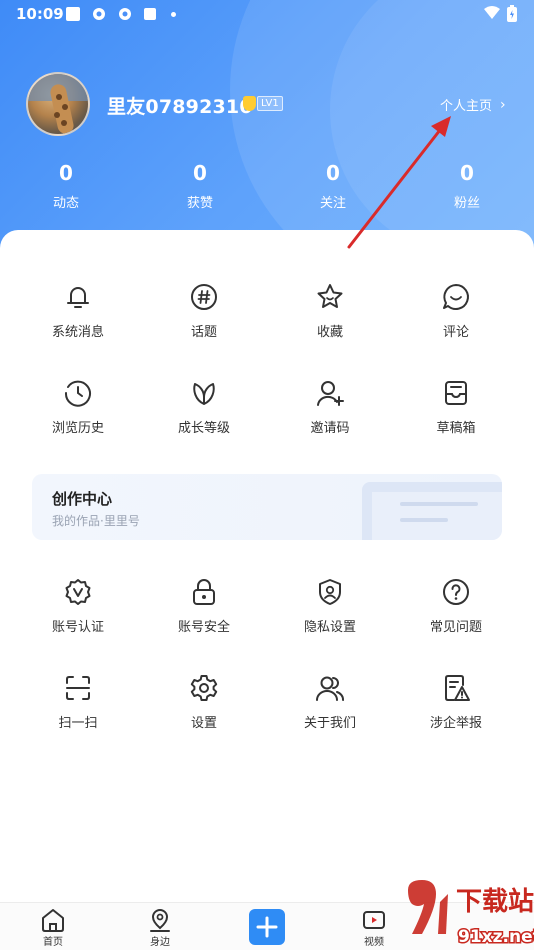  What do you see at coordinates (173, 14) in the screenshot?
I see `more-notifications-icon` at bounding box center [173, 14].